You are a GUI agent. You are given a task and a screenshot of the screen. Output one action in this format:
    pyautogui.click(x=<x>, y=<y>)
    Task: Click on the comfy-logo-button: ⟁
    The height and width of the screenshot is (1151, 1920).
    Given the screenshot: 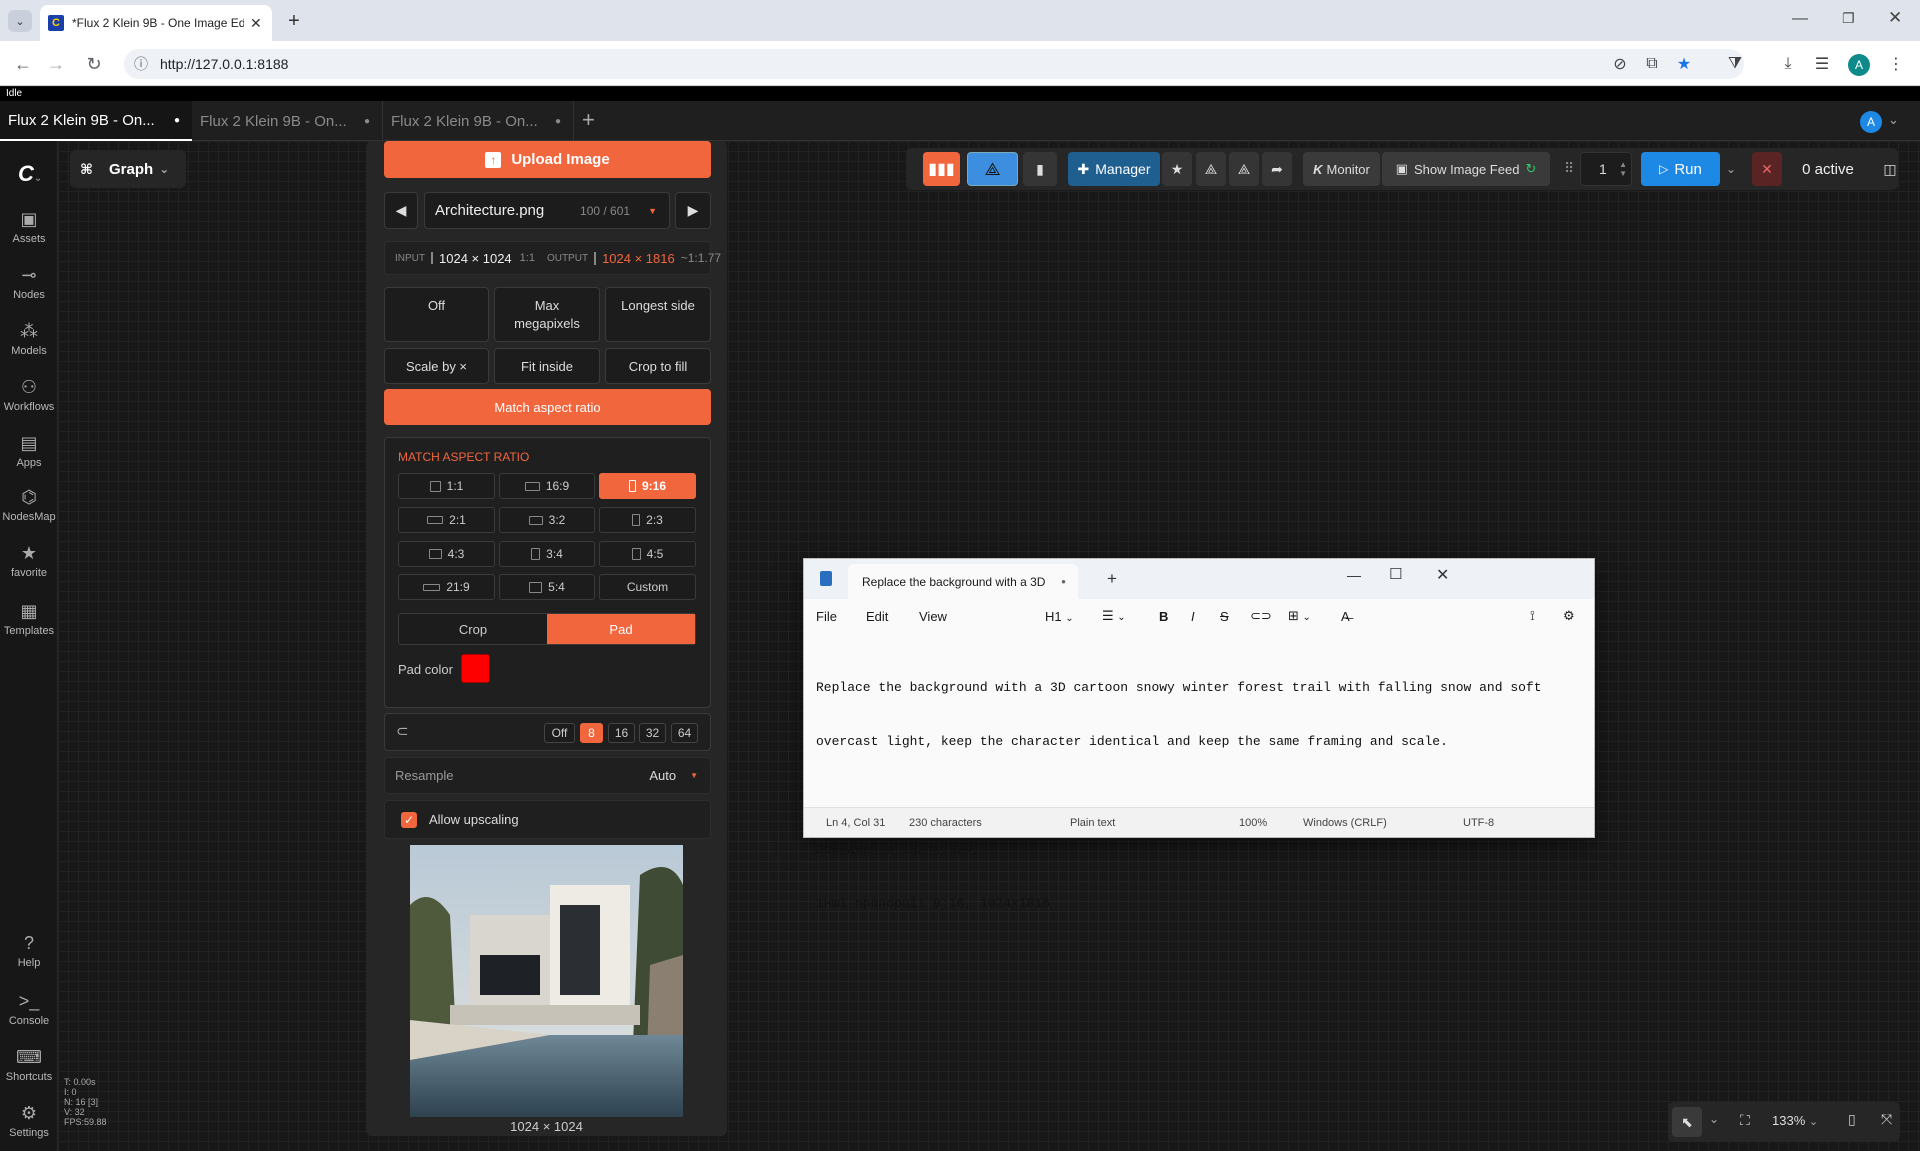 What is the action you would take?
    pyautogui.click(x=992, y=169)
    